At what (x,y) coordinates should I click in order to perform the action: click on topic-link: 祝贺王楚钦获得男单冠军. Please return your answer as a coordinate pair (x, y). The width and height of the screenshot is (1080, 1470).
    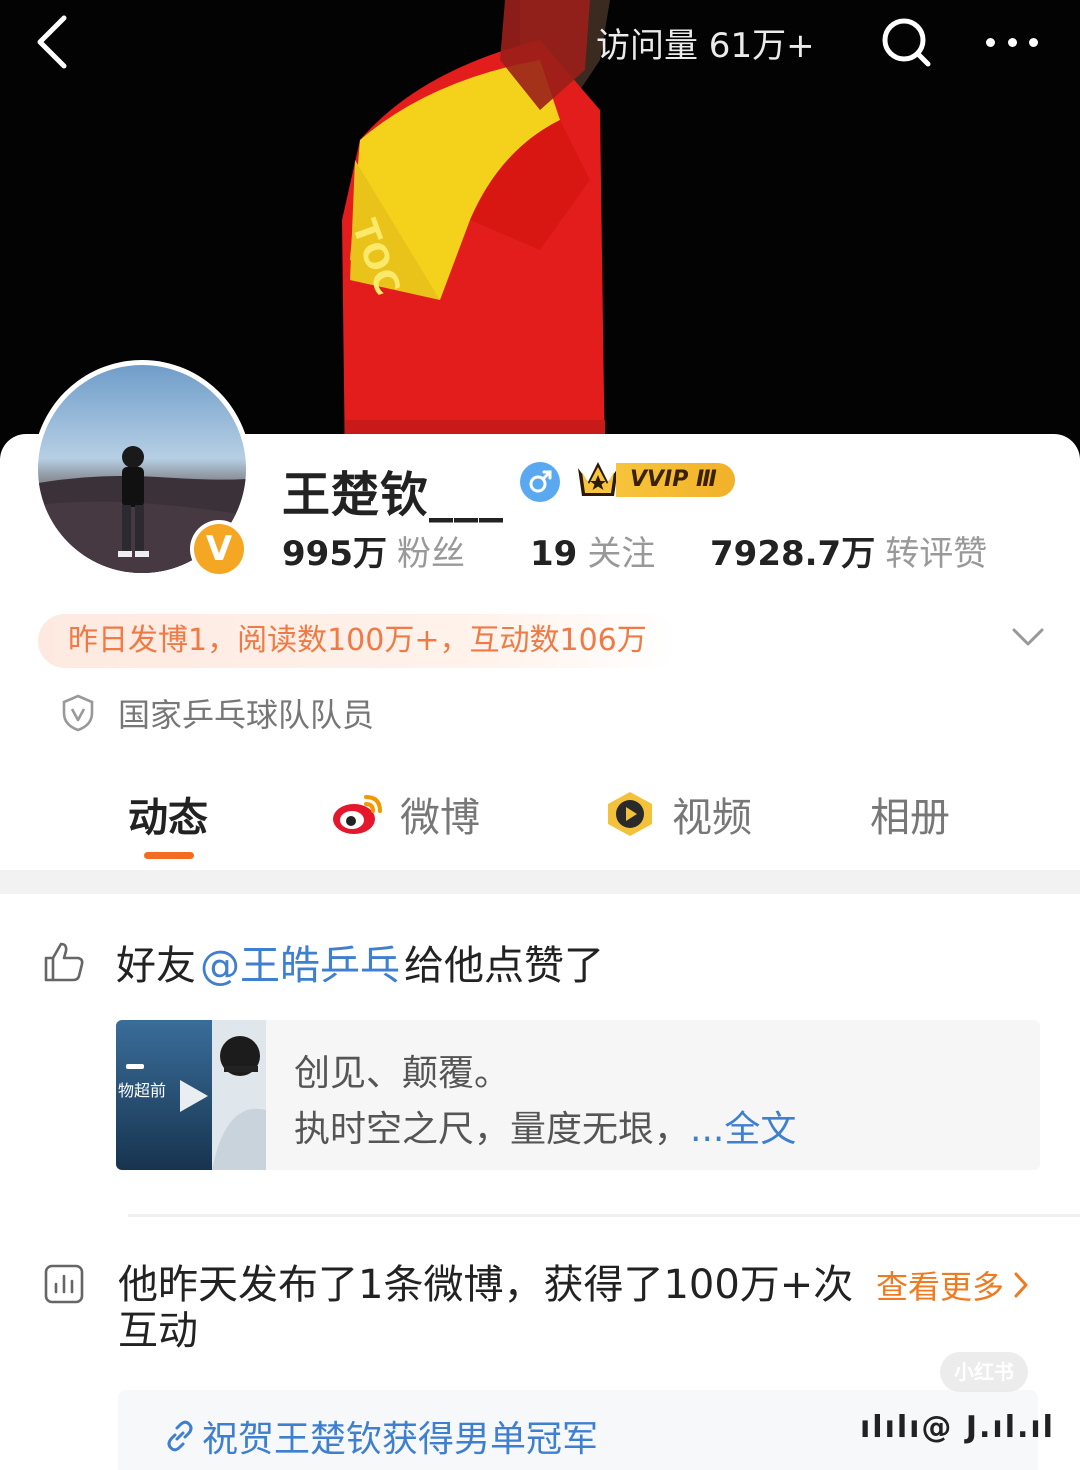
    Looking at the image, I should click on (380, 1436).